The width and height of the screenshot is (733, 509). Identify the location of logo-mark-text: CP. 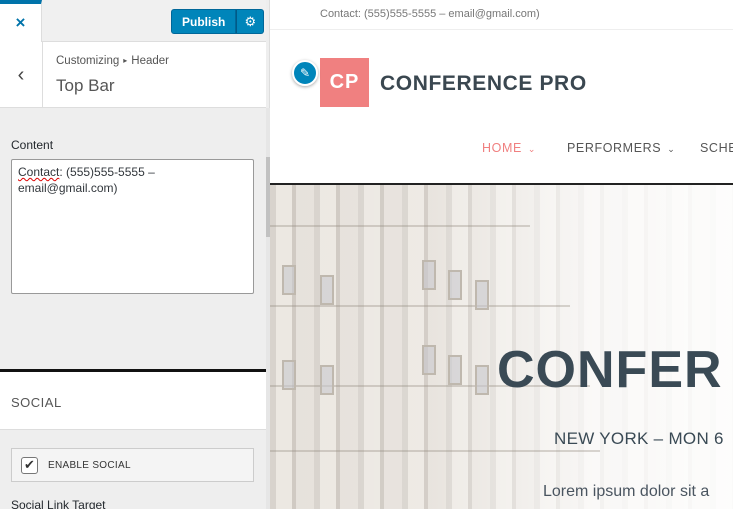
(344, 82).